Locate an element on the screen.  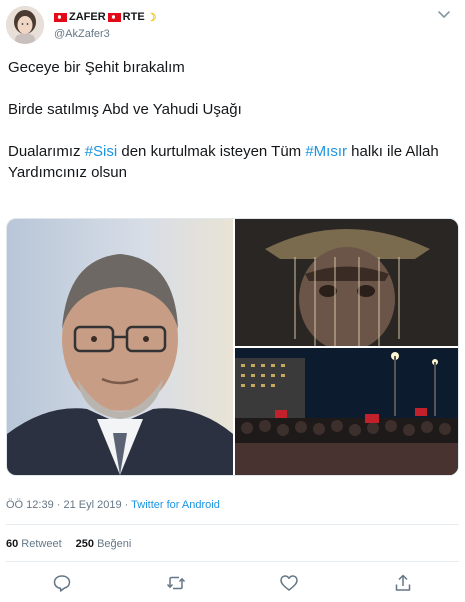
retweet-icon is located at coordinates (176, 583).